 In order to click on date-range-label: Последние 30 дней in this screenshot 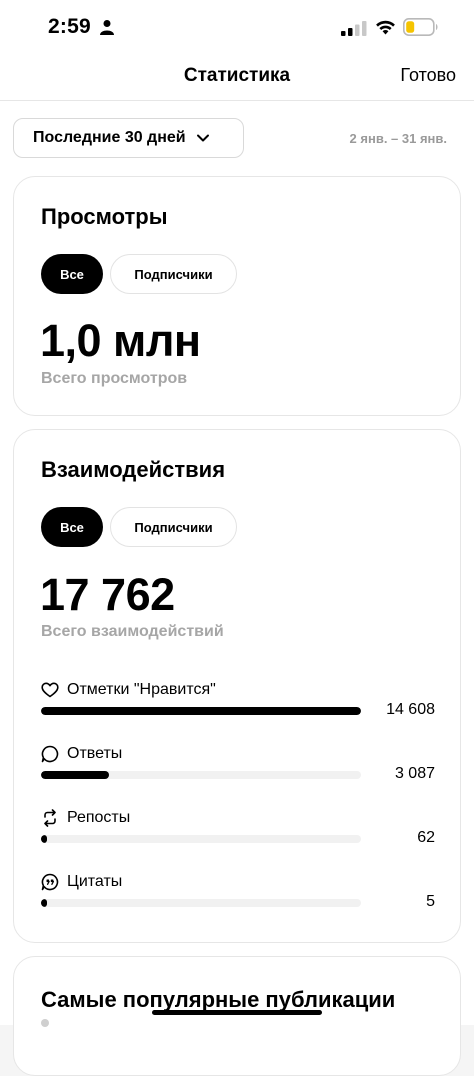, I will do `click(109, 137)`.